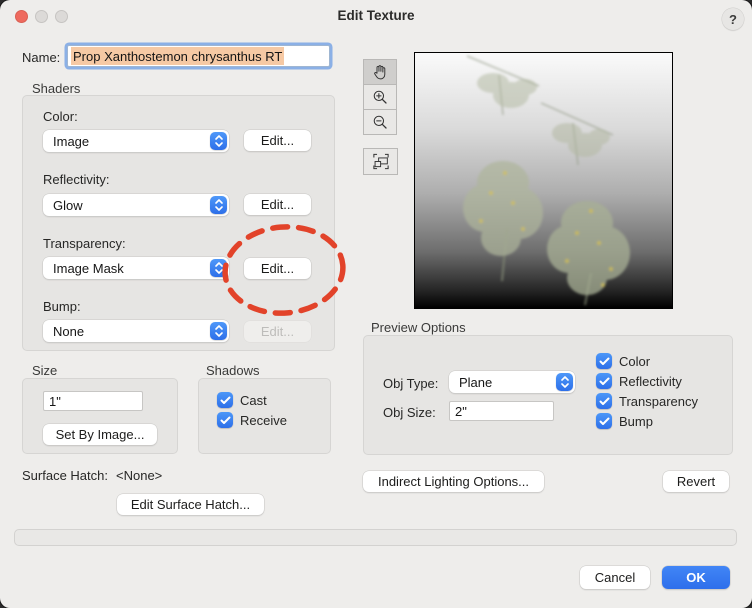 The image size is (752, 608). I want to click on shaders-group-label: Shaders, so click(56, 88).